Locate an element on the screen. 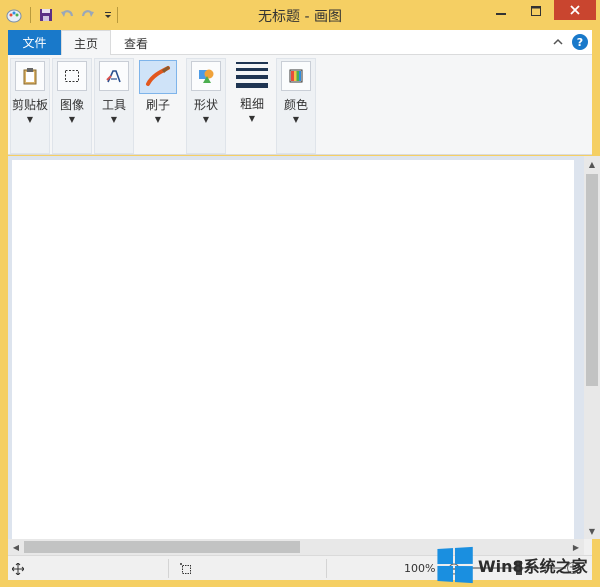  watermark: Win8系统之家 is located at coordinates (518, 565).